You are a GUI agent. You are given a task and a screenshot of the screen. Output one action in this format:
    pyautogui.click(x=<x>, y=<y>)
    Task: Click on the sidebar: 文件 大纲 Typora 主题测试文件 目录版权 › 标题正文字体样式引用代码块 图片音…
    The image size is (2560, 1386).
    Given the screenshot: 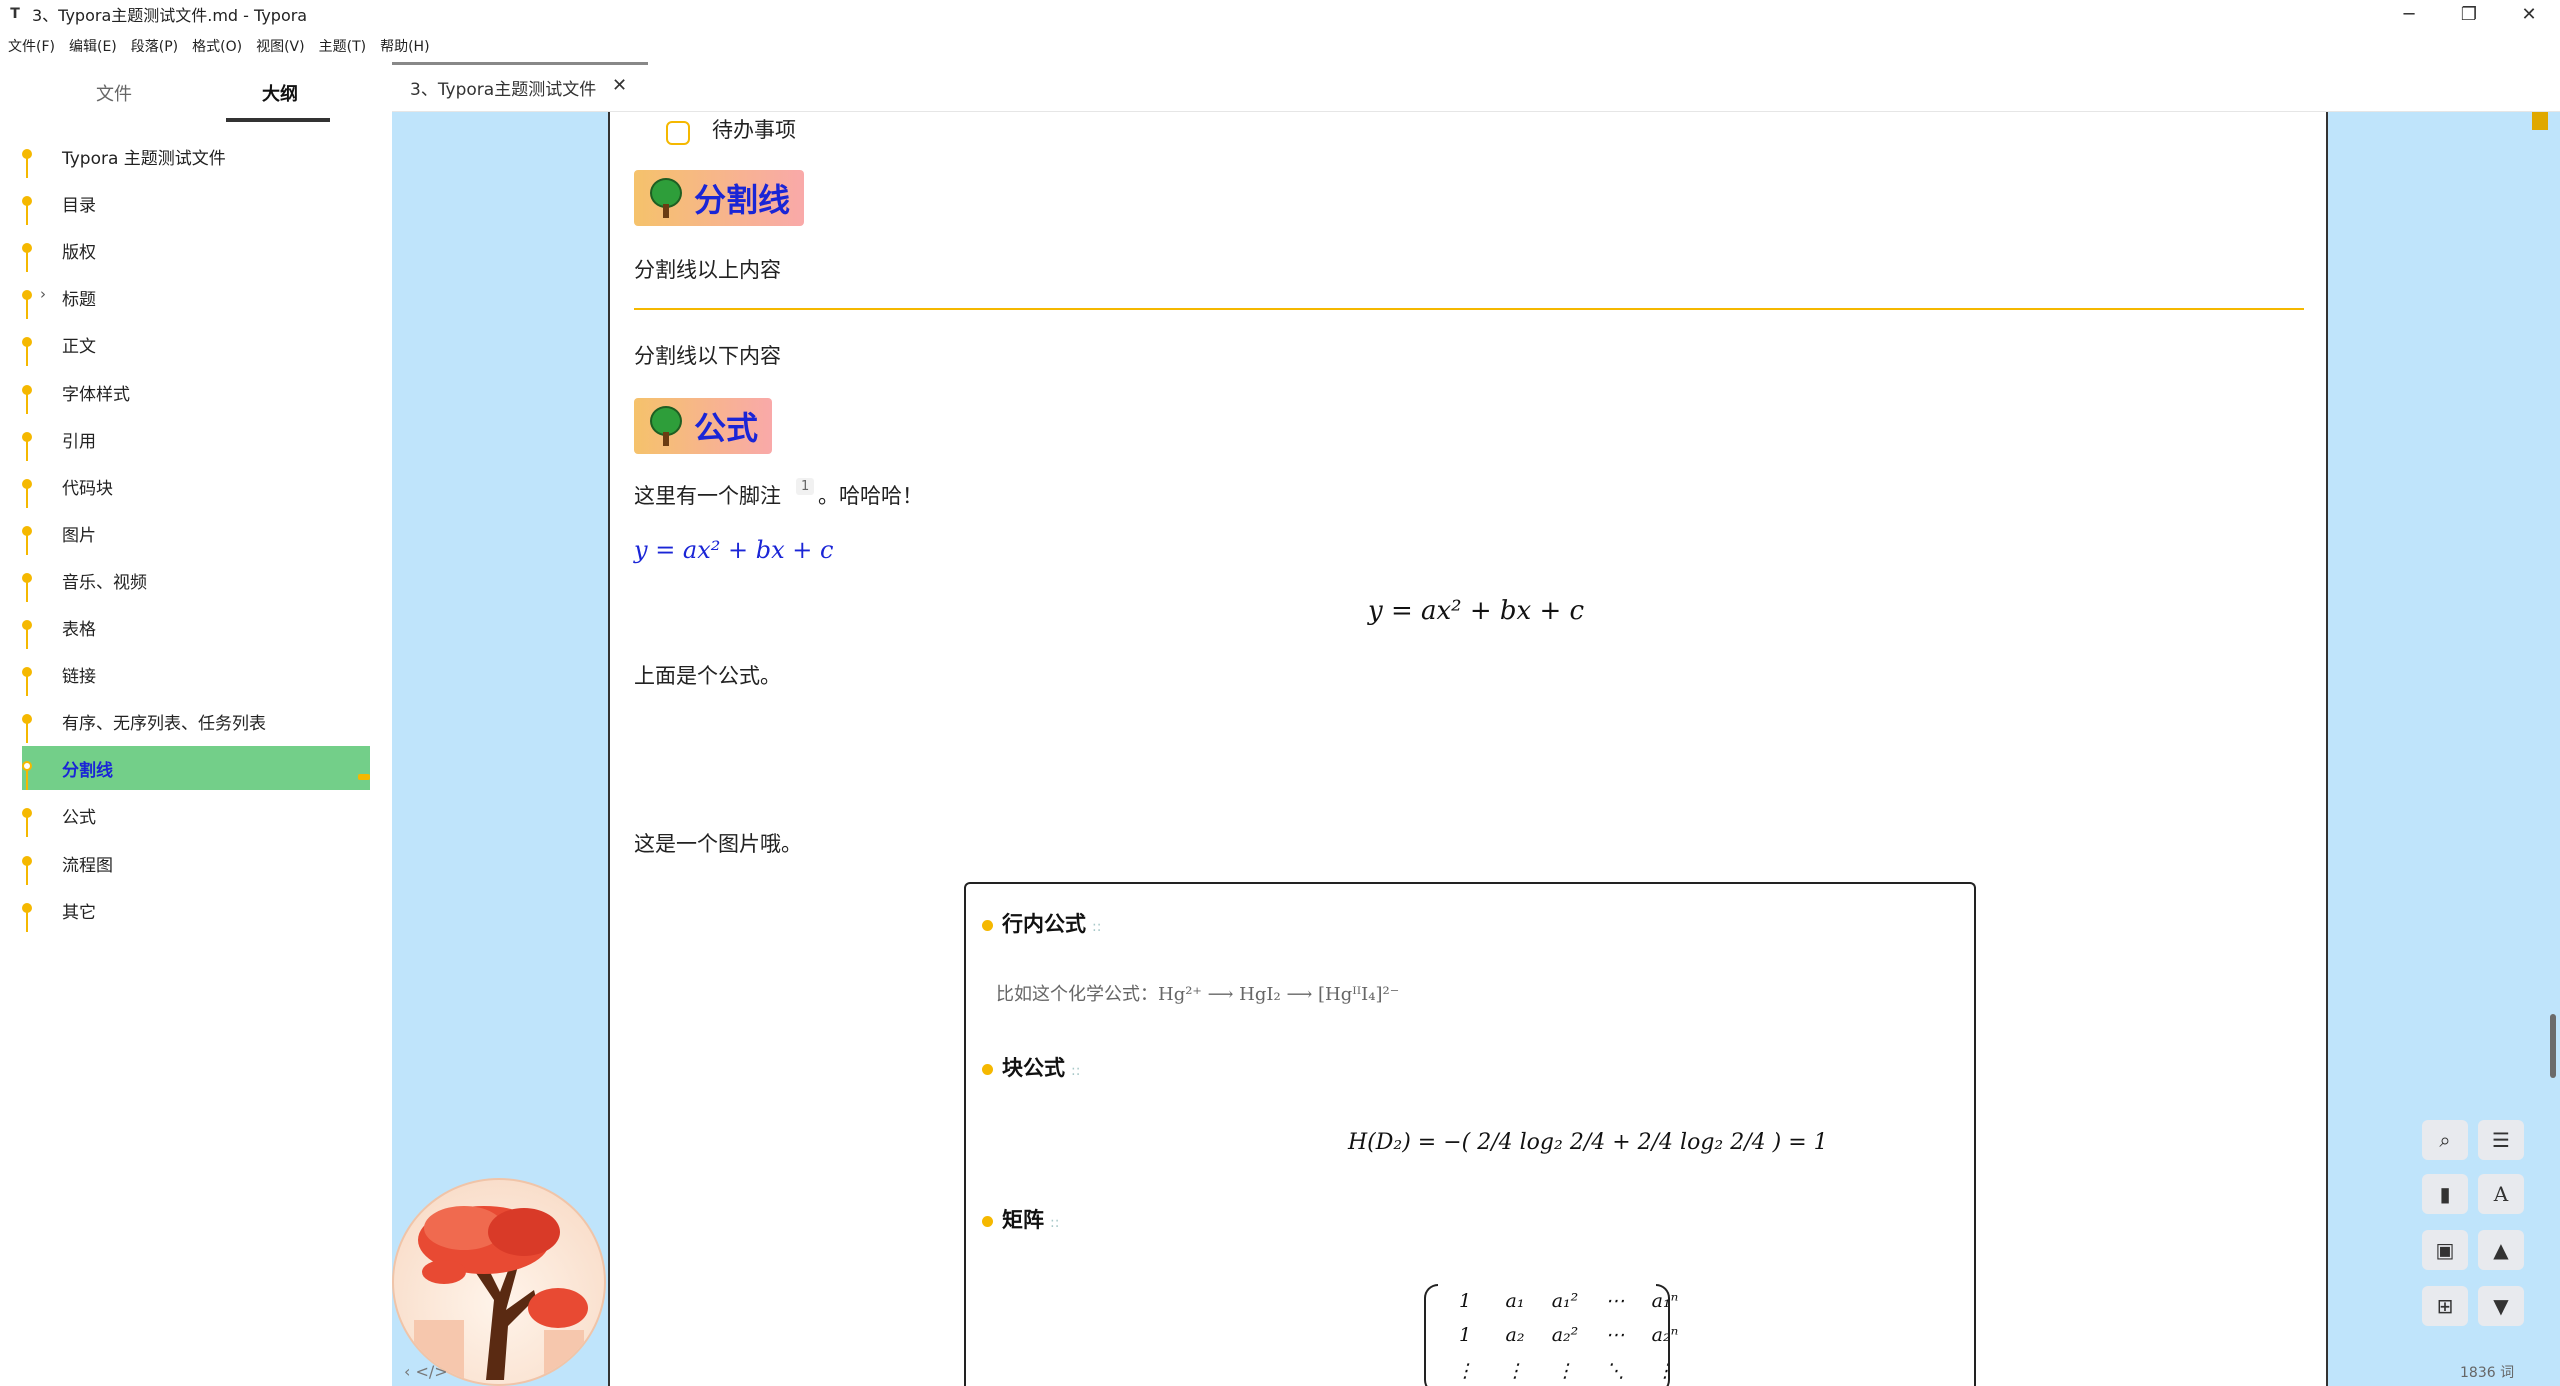 What is the action you would take?
    pyautogui.click(x=196, y=724)
    